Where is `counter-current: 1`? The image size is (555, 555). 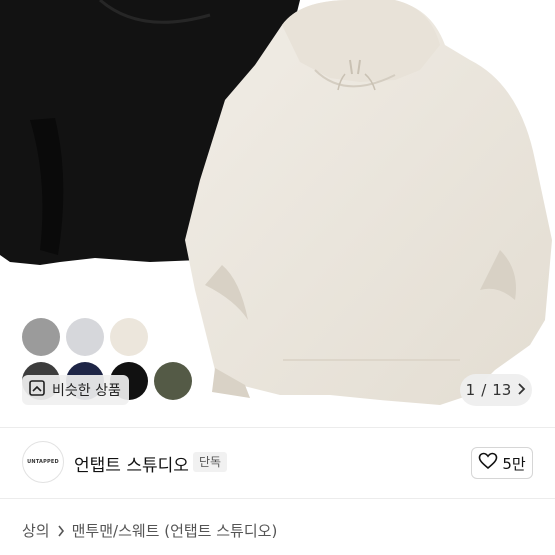 counter-current: 1 is located at coordinates (470, 390).